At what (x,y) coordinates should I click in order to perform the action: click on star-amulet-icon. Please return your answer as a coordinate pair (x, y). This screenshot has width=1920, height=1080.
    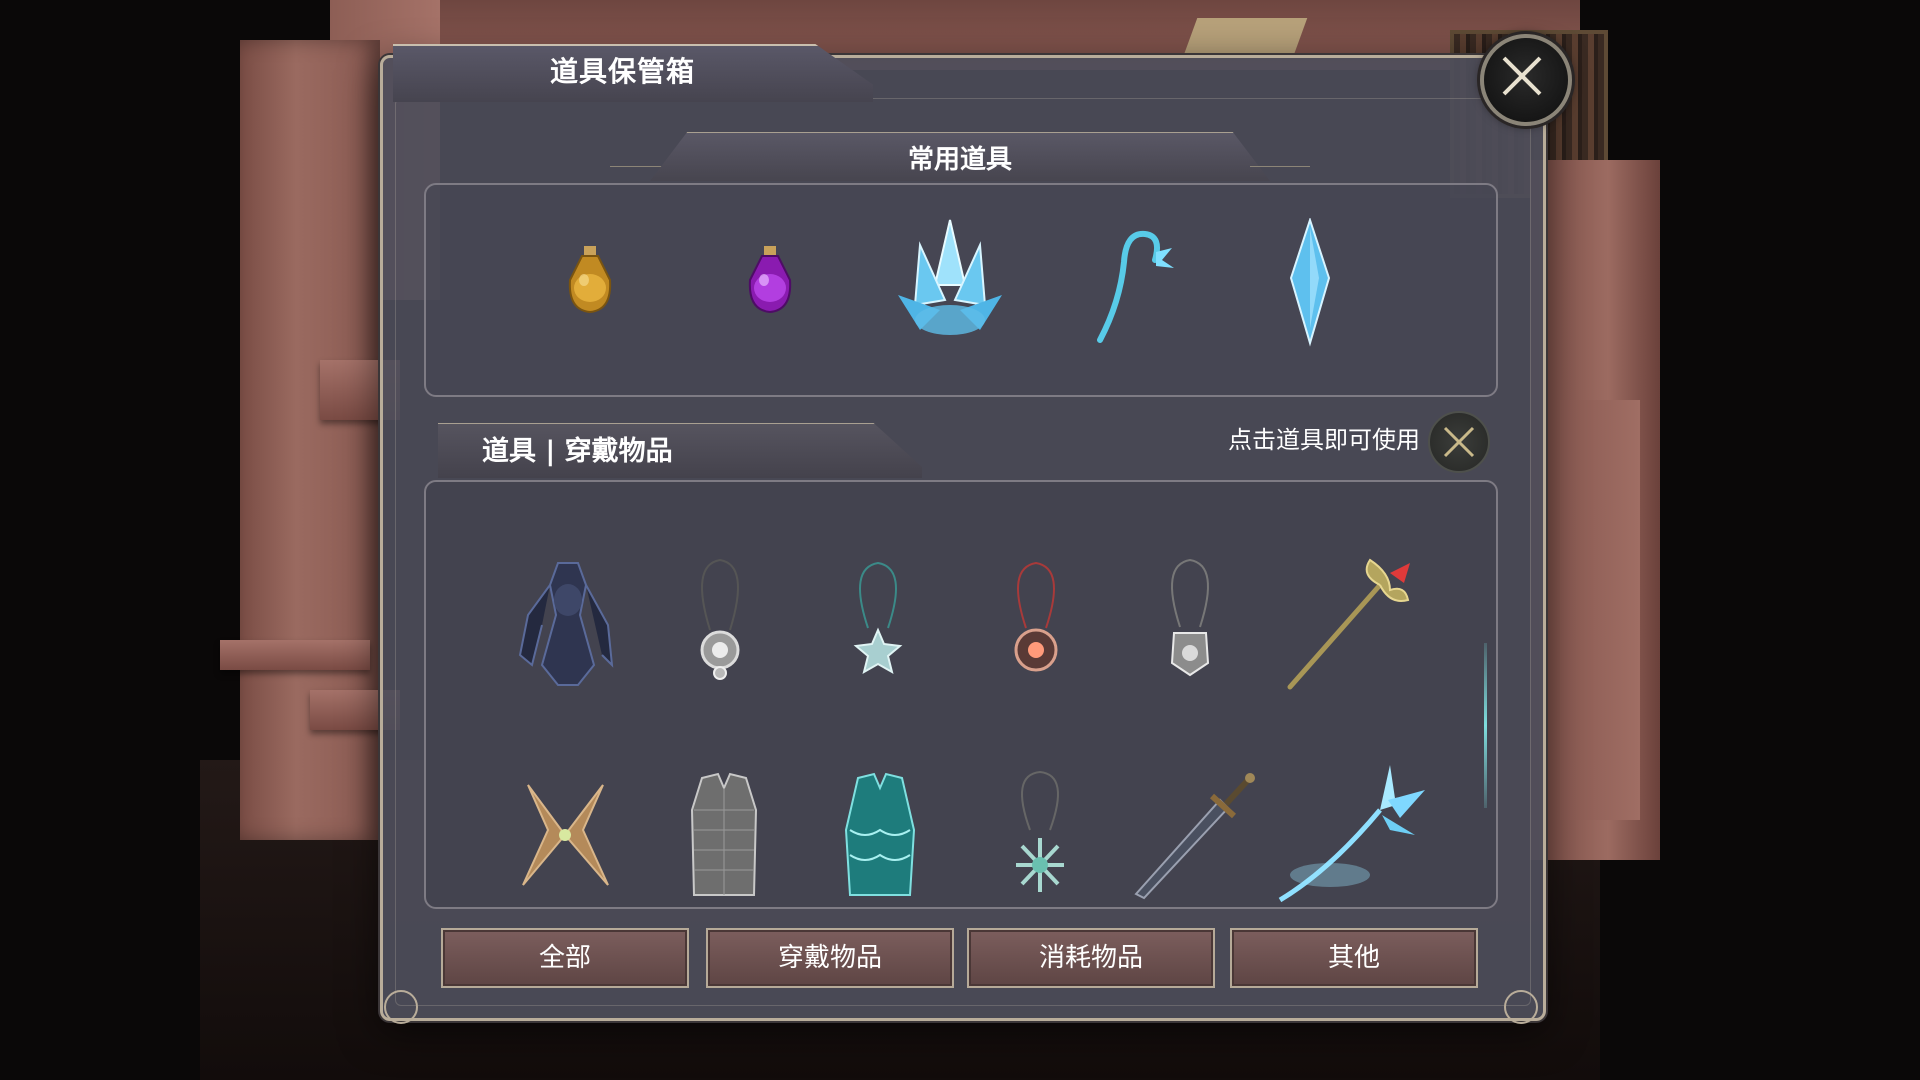
    Looking at the image, I should click on (878, 618).